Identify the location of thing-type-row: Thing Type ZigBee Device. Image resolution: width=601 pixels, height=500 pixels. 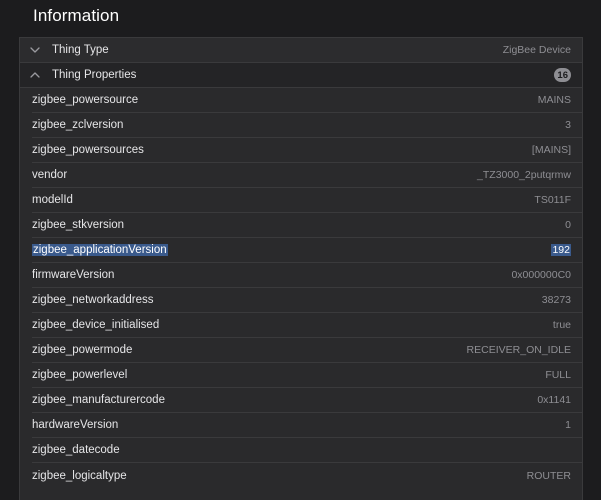
(301, 50).